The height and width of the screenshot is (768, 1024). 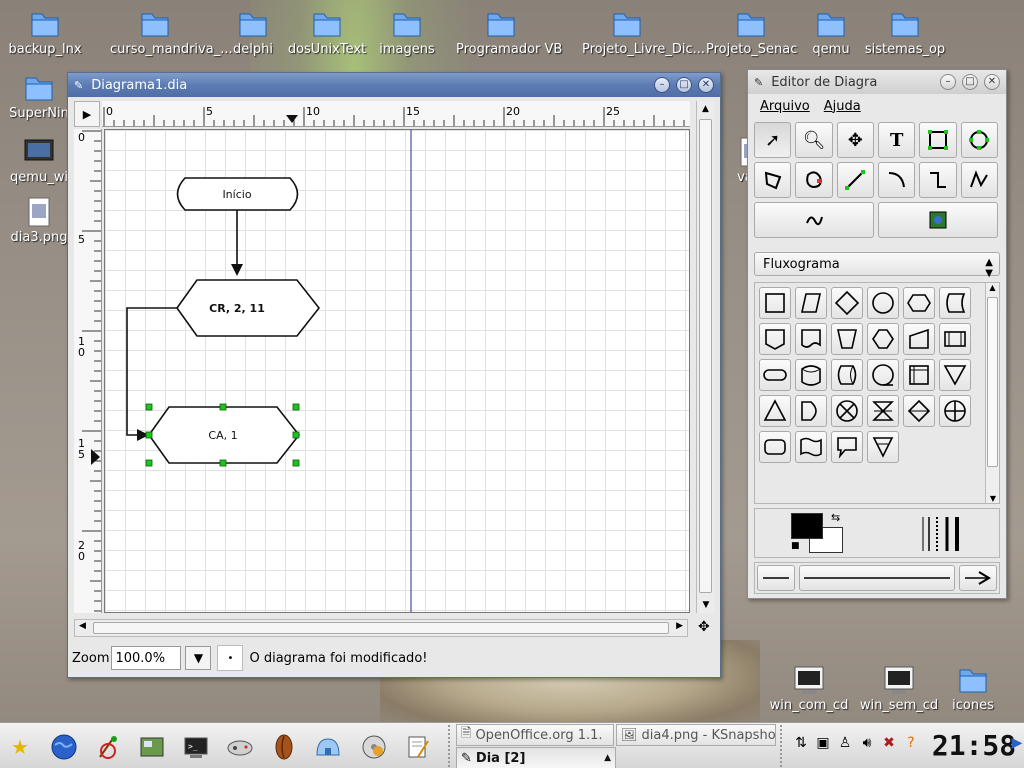 I want to click on vertical-scroll-thumb, so click(x=705, y=356).